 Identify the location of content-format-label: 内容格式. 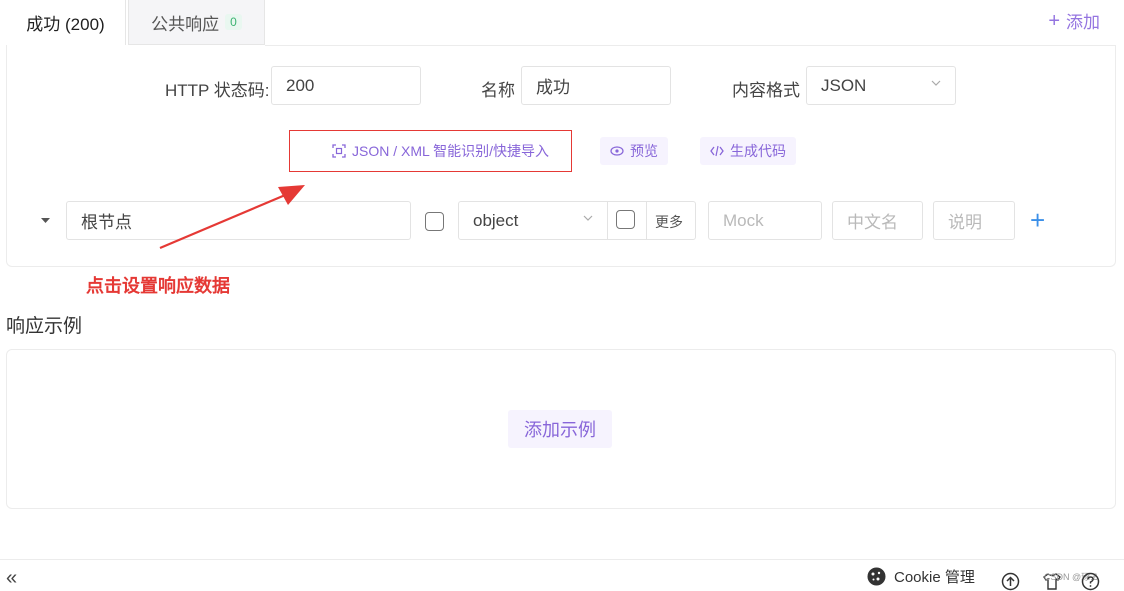
(766, 90).